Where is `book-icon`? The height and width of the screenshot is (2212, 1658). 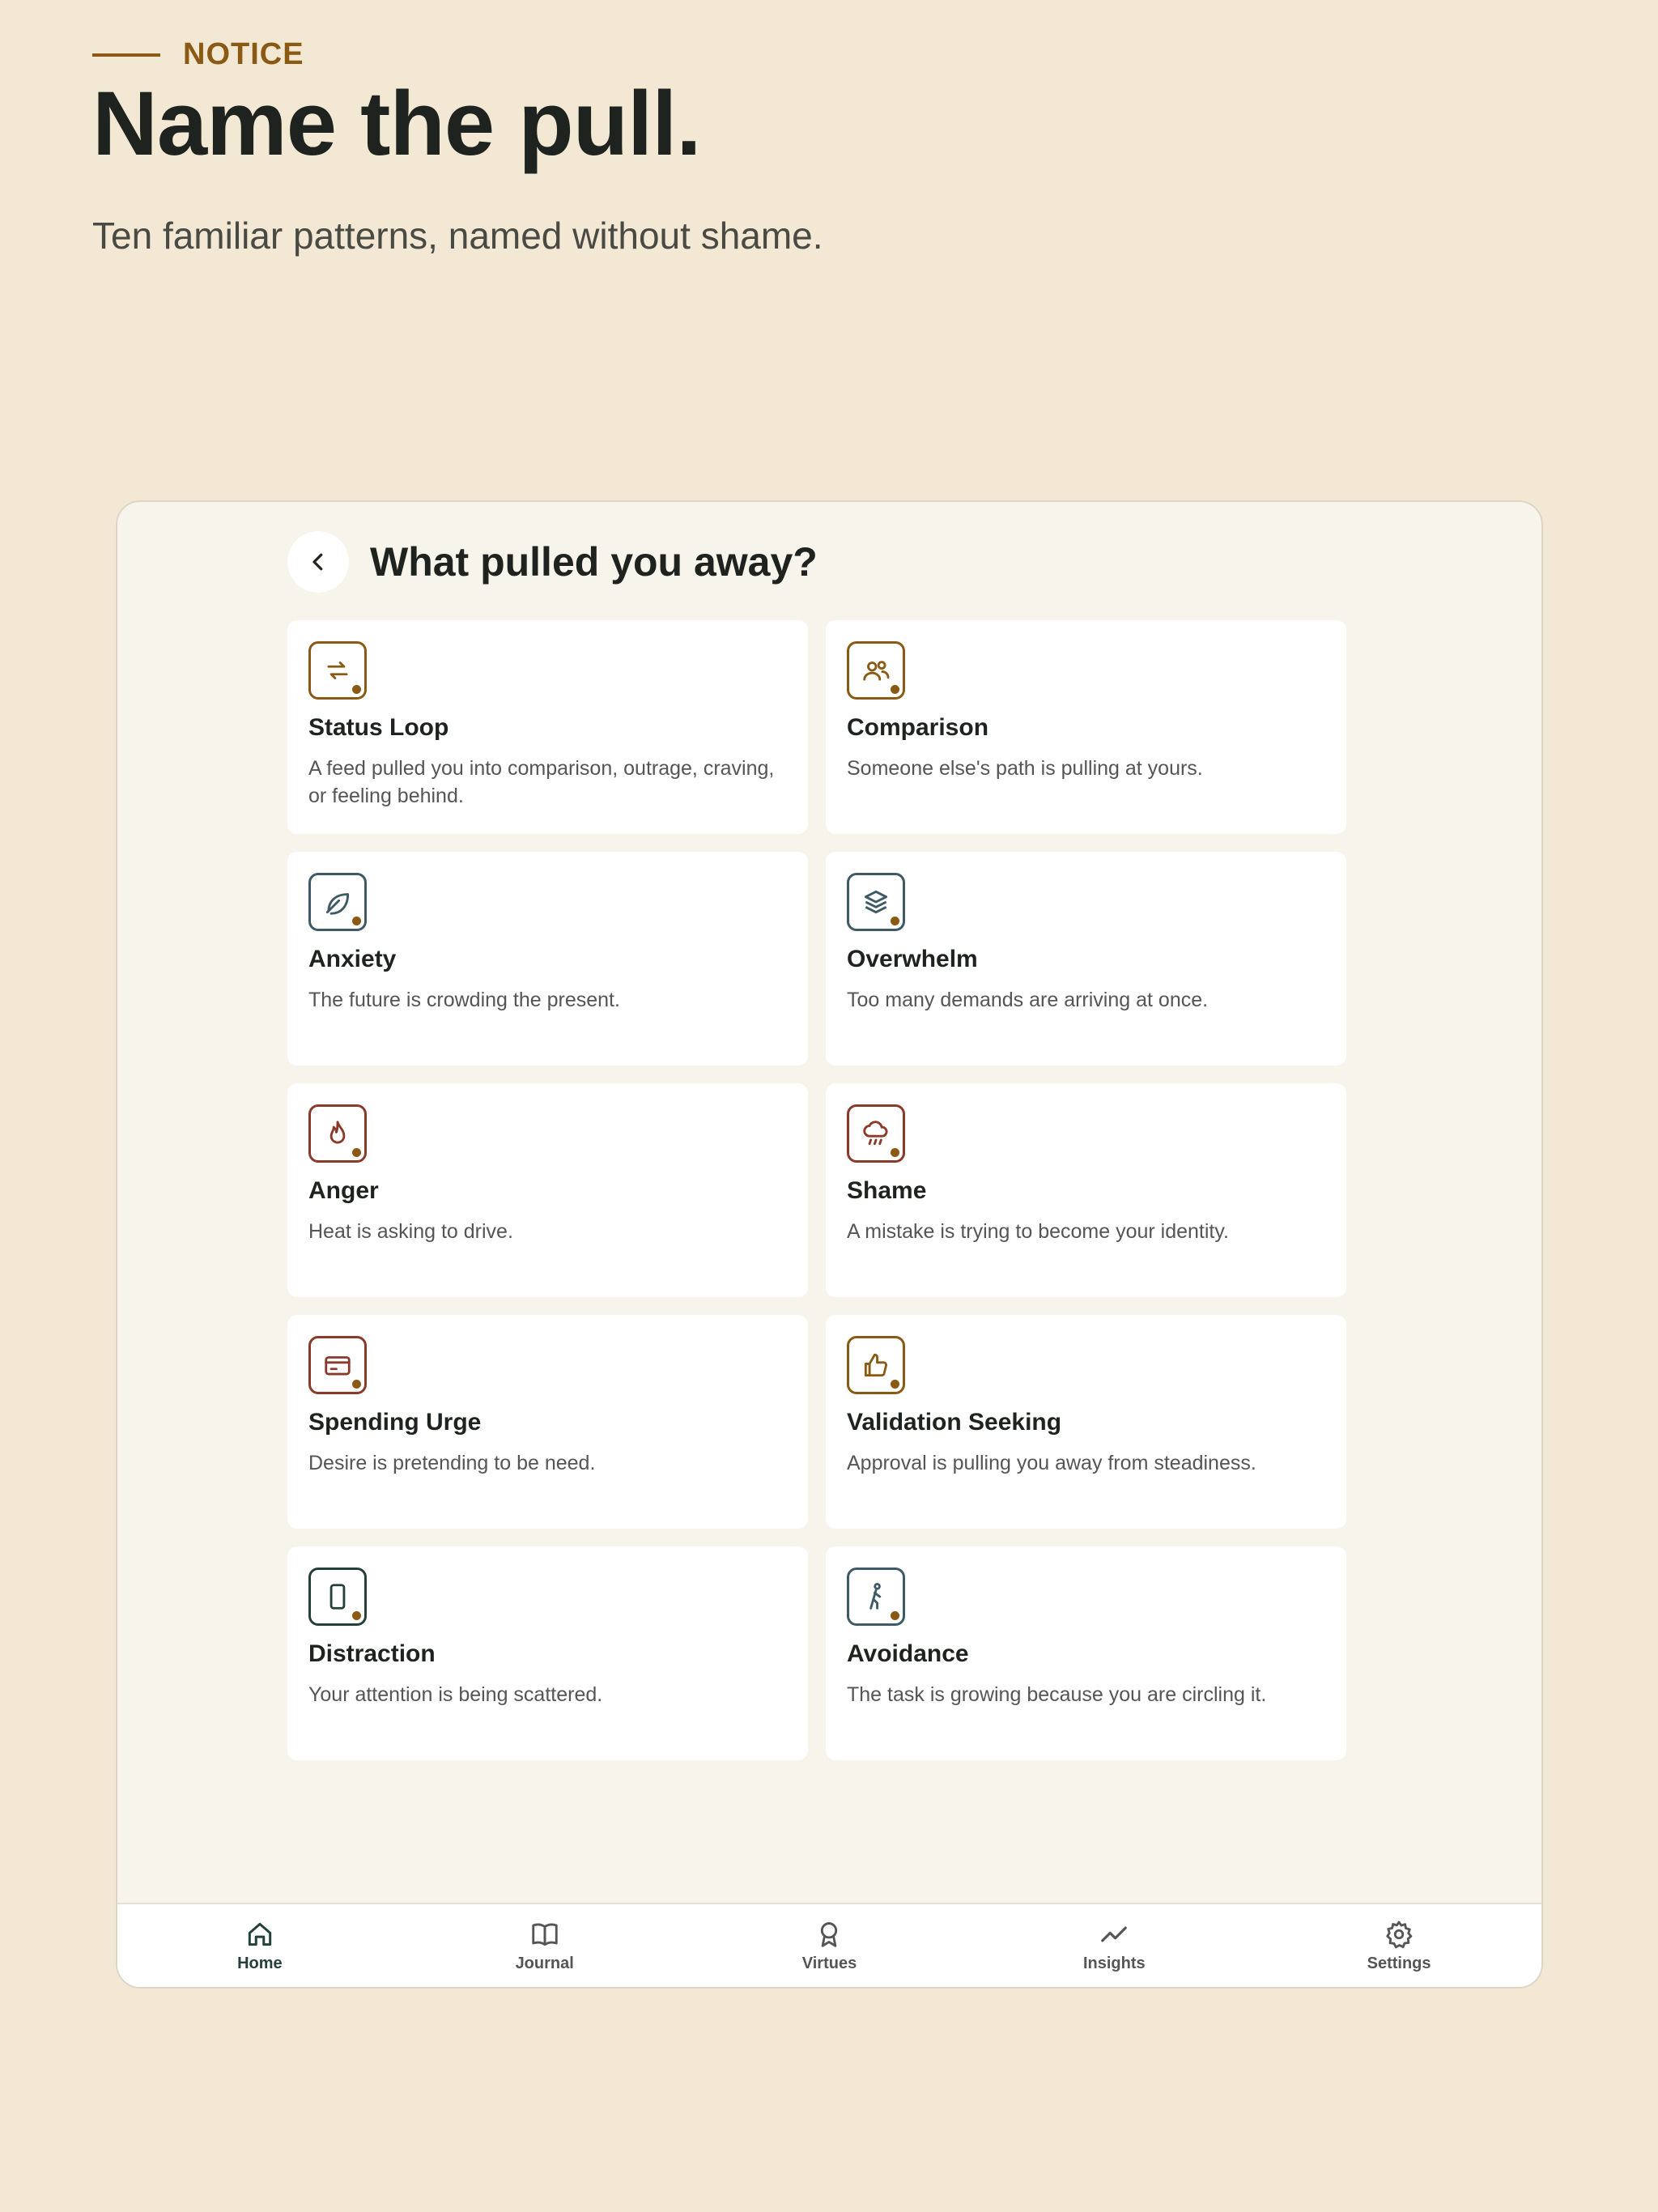
book-icon is located at coordinates (545, 1934).